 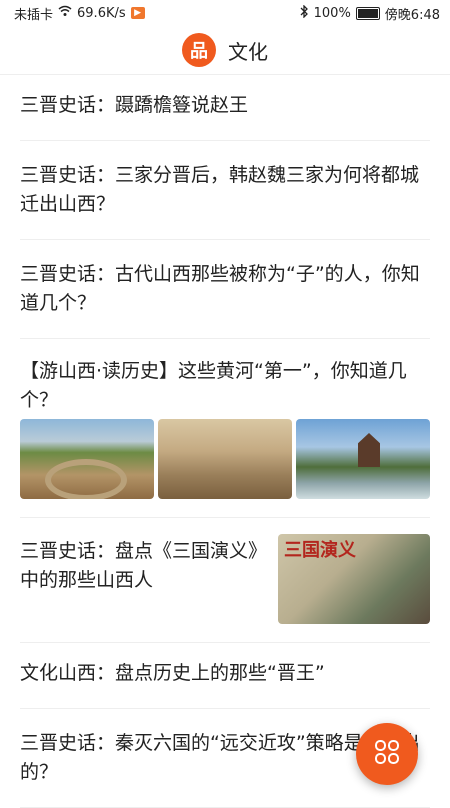 I want to click on app-header: 品 文化, so click(x=225, y=50).